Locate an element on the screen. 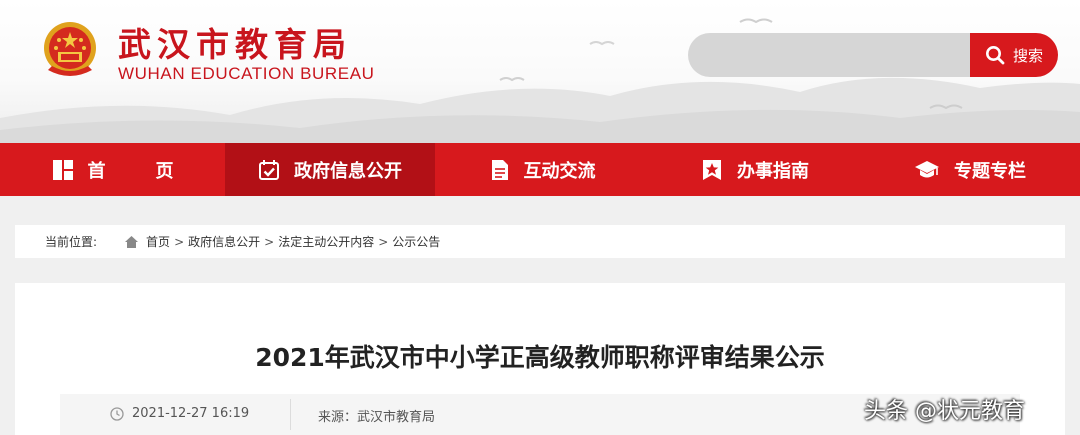 This screenshot has width=1080, height=435. clock-icon is located at coordinates (117, 413).